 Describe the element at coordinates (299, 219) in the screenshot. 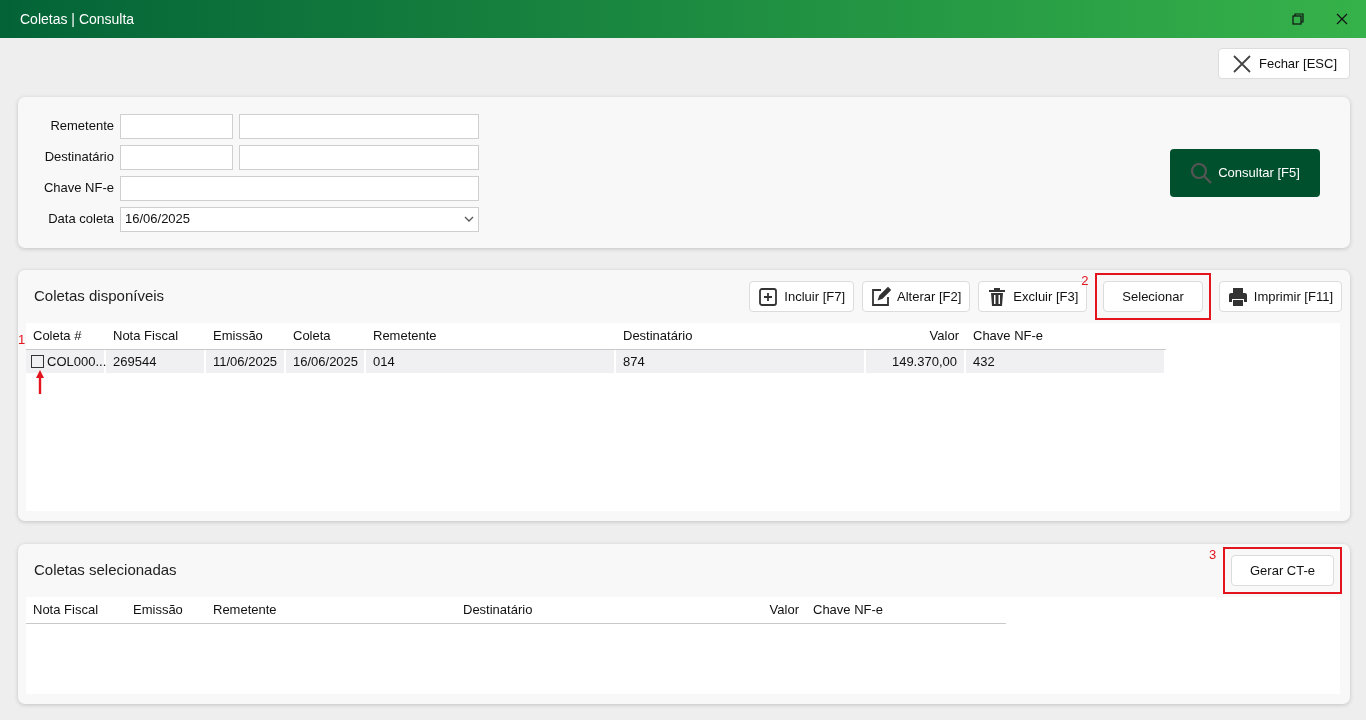

I see `date-dropdown: 16/06/2025` at that location.